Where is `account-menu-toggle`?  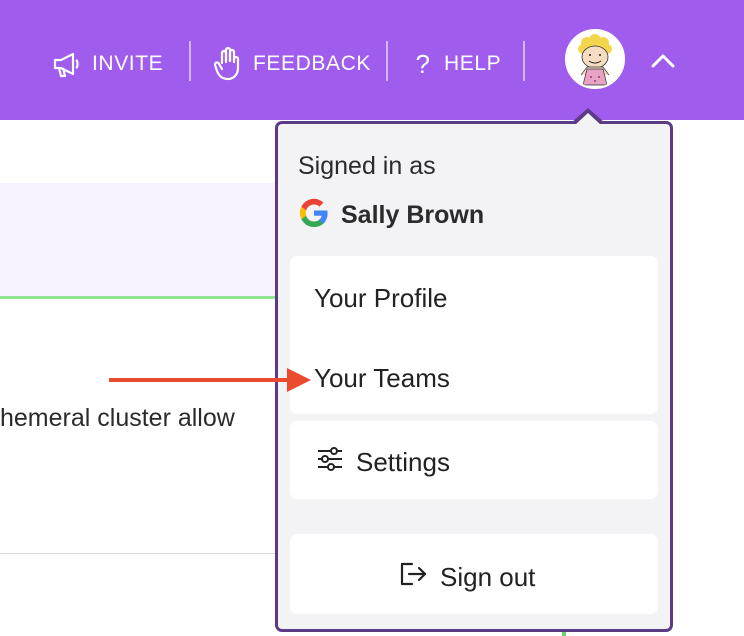 account-menu-toggle is located at coordinates (663, 61).